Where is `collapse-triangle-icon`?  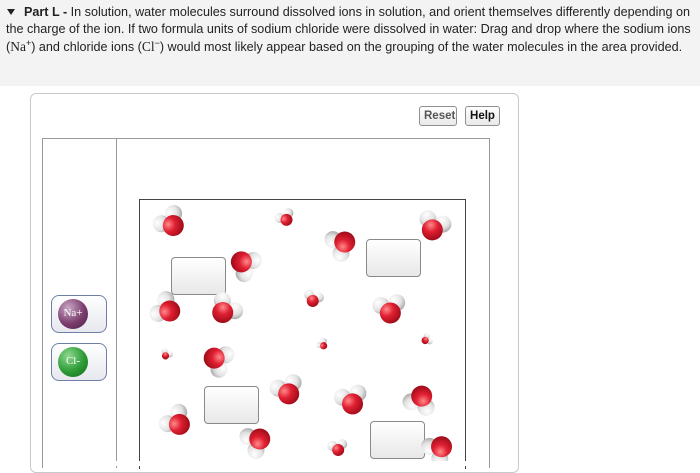 collapse-triangle-icon is located at coordinates (11, 12).